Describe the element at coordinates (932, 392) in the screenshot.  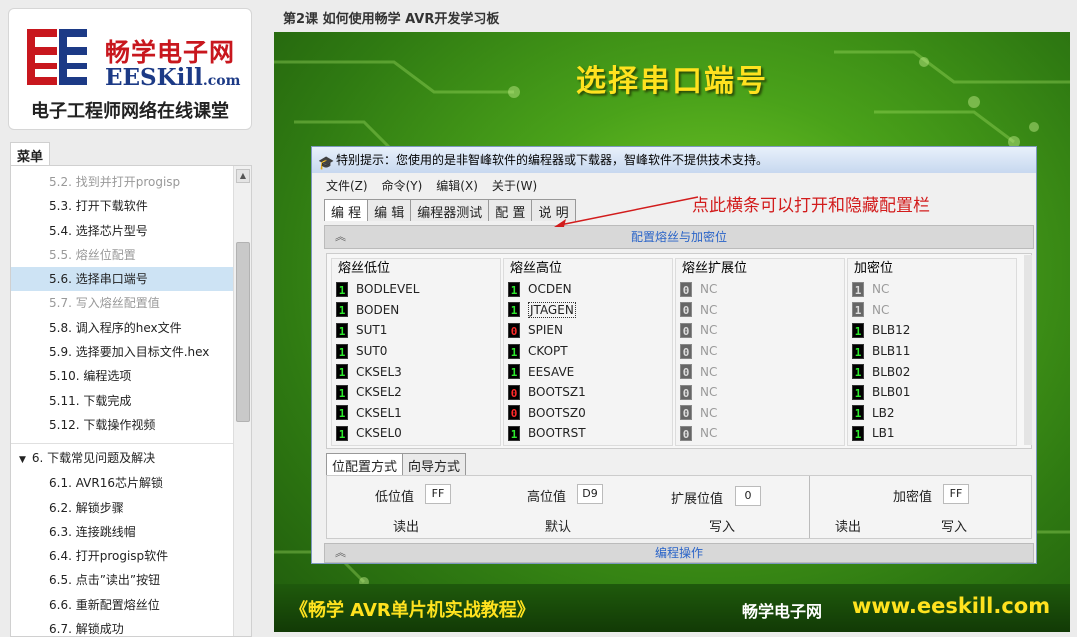
I see `fuse-bit-row: 1 BLB01` at that location.